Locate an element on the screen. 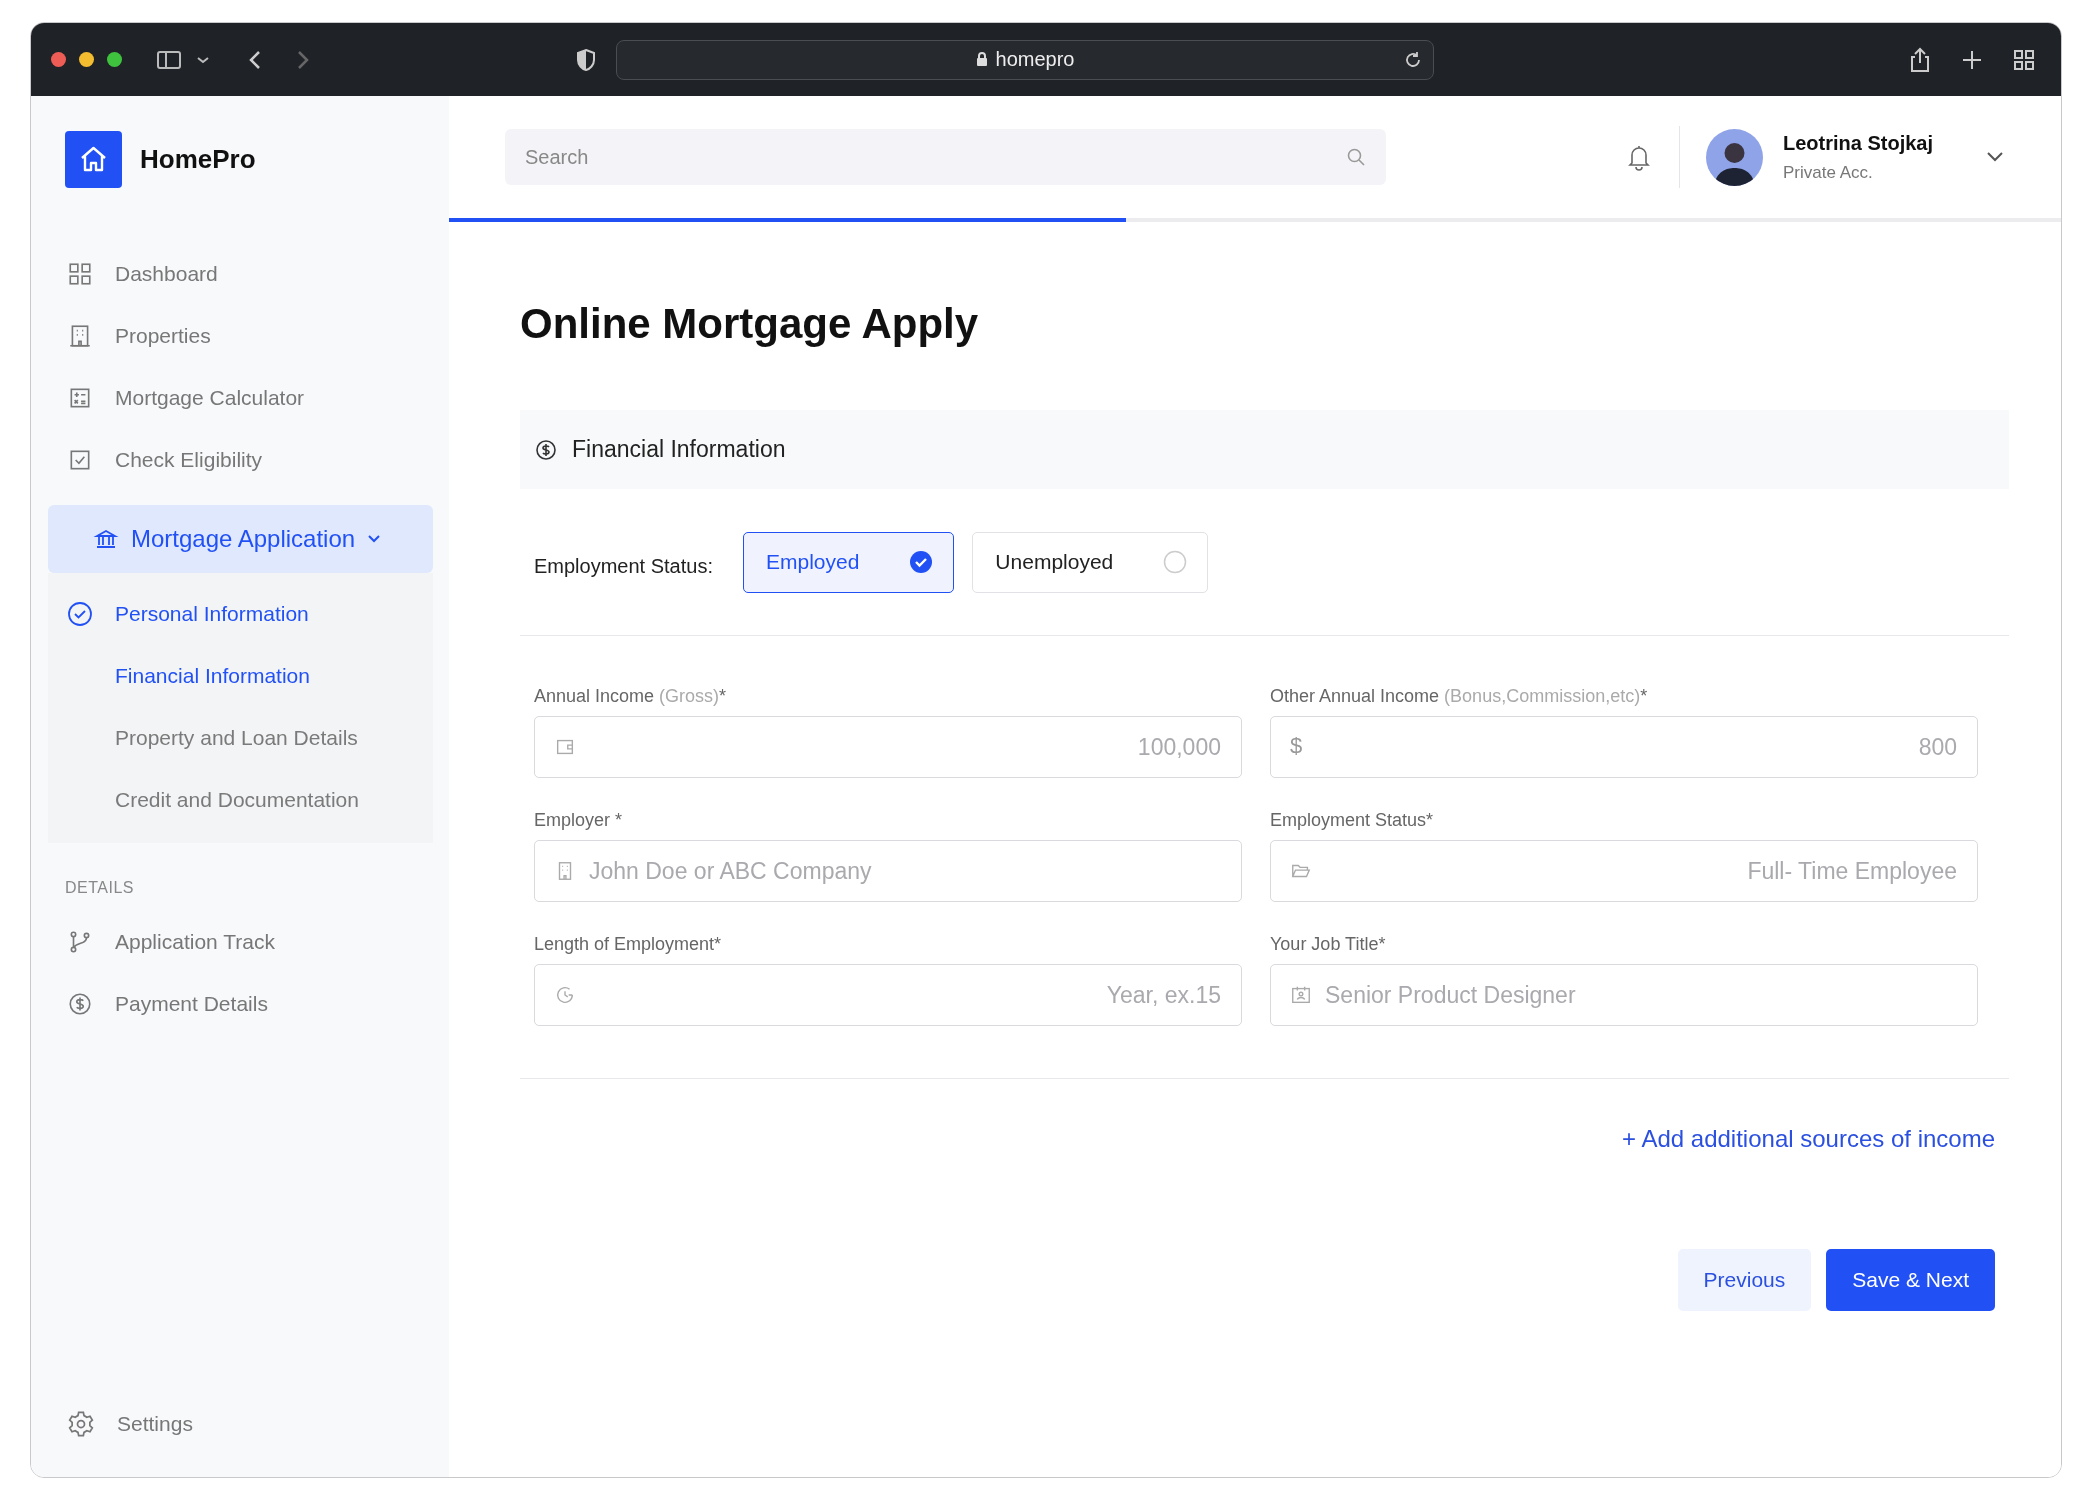 The image size is (2090, 1500). submenu-item: Financial Information is located at coordinates (240, 676).